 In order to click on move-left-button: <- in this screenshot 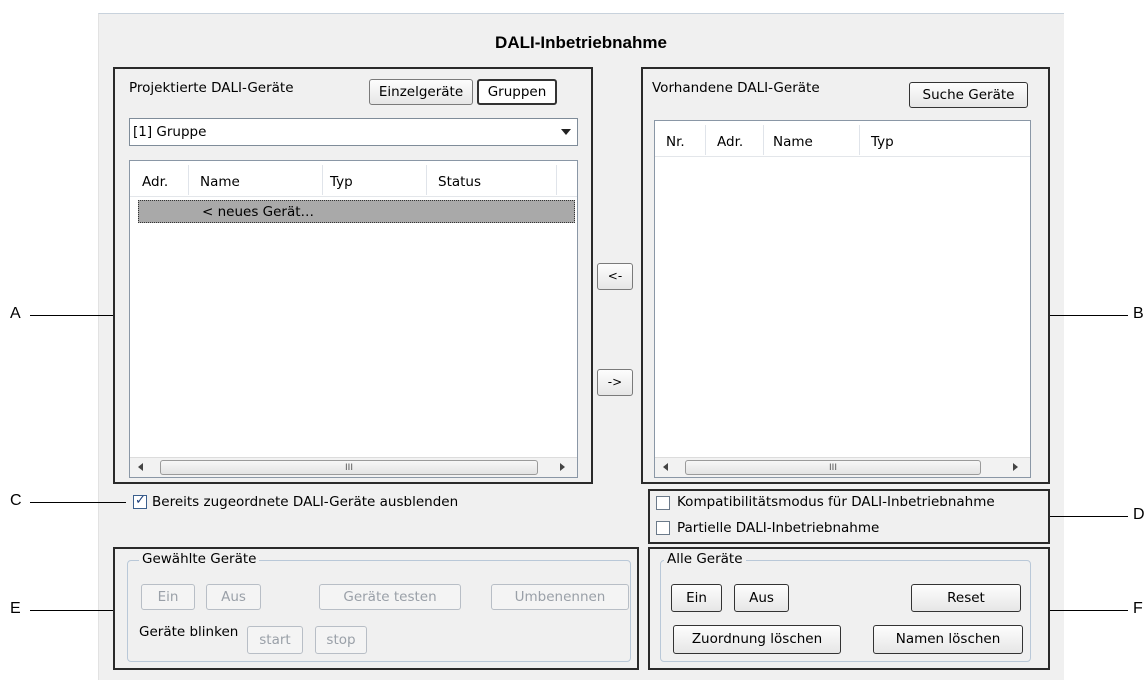, I will do `click(615, 276)`.